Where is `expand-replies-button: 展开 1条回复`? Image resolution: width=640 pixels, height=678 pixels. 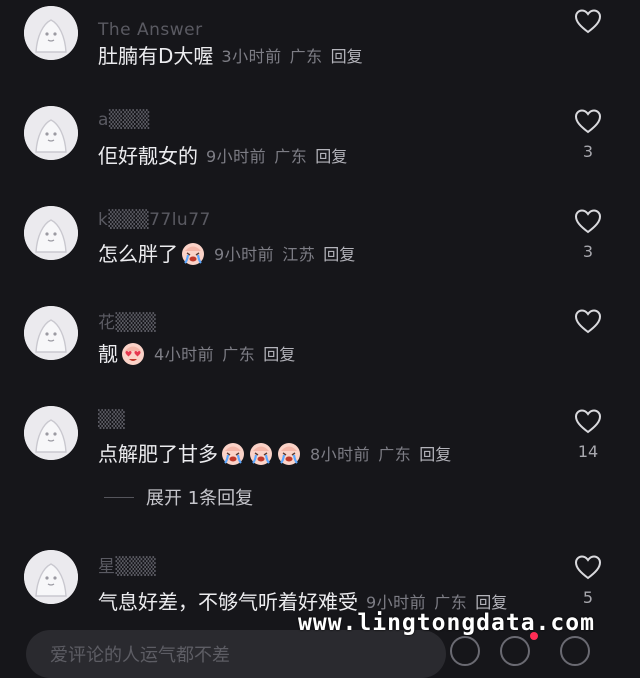
expand-replies-button: 展开 1条回复 is located at coordinates (178, 497).